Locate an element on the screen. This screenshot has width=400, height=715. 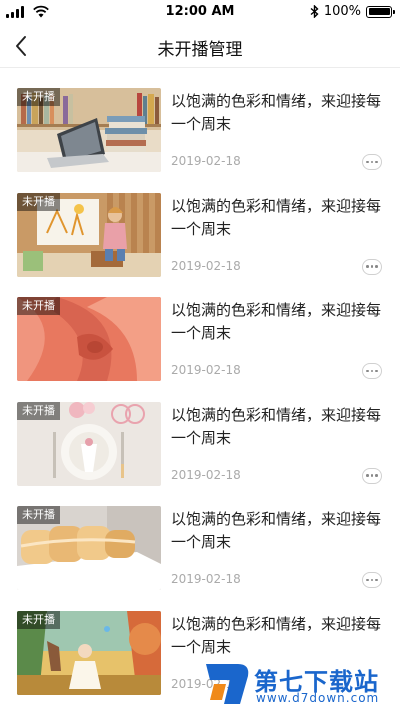
status-bar: 12:00 AM 100% is located at coordinates (200, 12).